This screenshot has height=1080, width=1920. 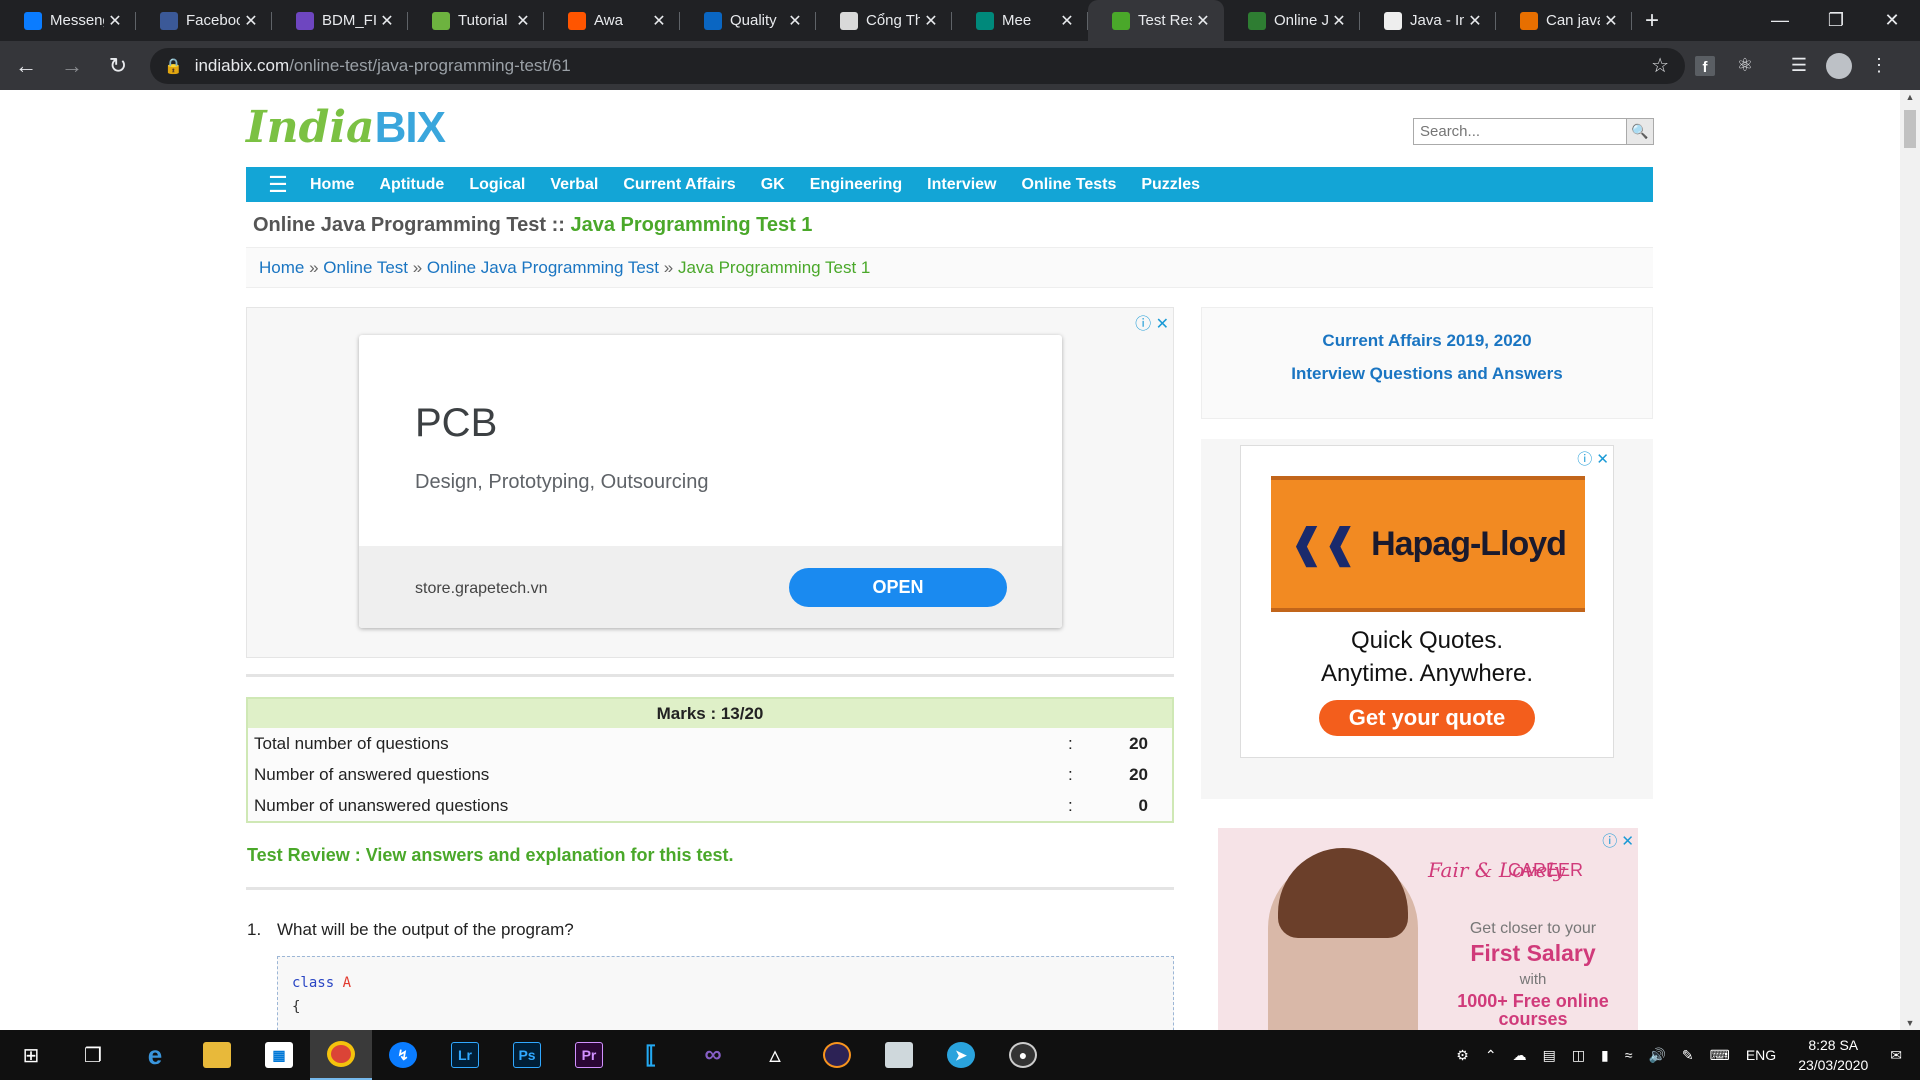 What do you see at coordinates (856, 185) in the screenshot?
I see `nav-engineering: Engineering` at bounding box center [856, 185].